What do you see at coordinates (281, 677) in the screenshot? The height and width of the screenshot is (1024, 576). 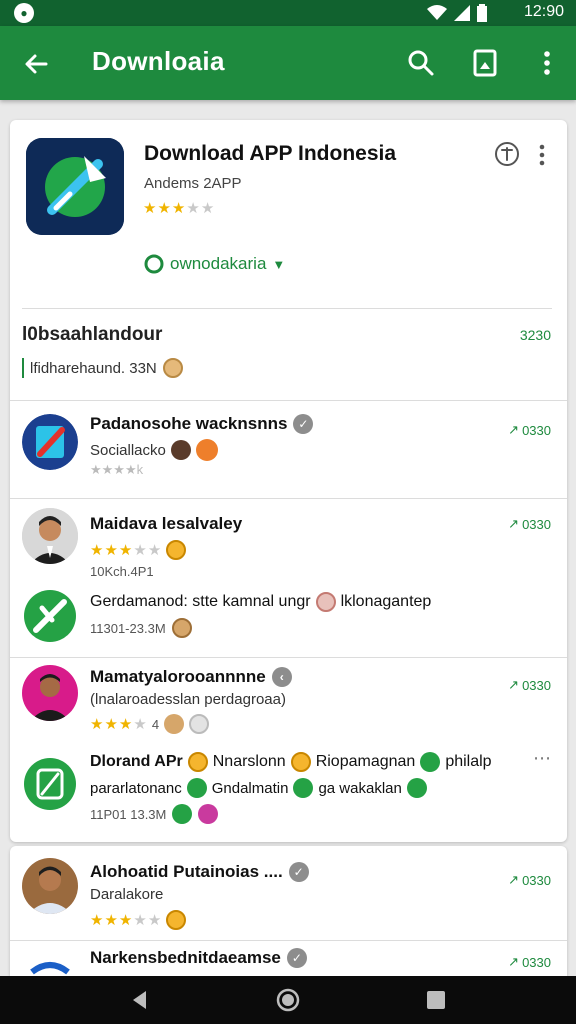 I see `verified-icon: ‹` at bounding box center [281, 677].